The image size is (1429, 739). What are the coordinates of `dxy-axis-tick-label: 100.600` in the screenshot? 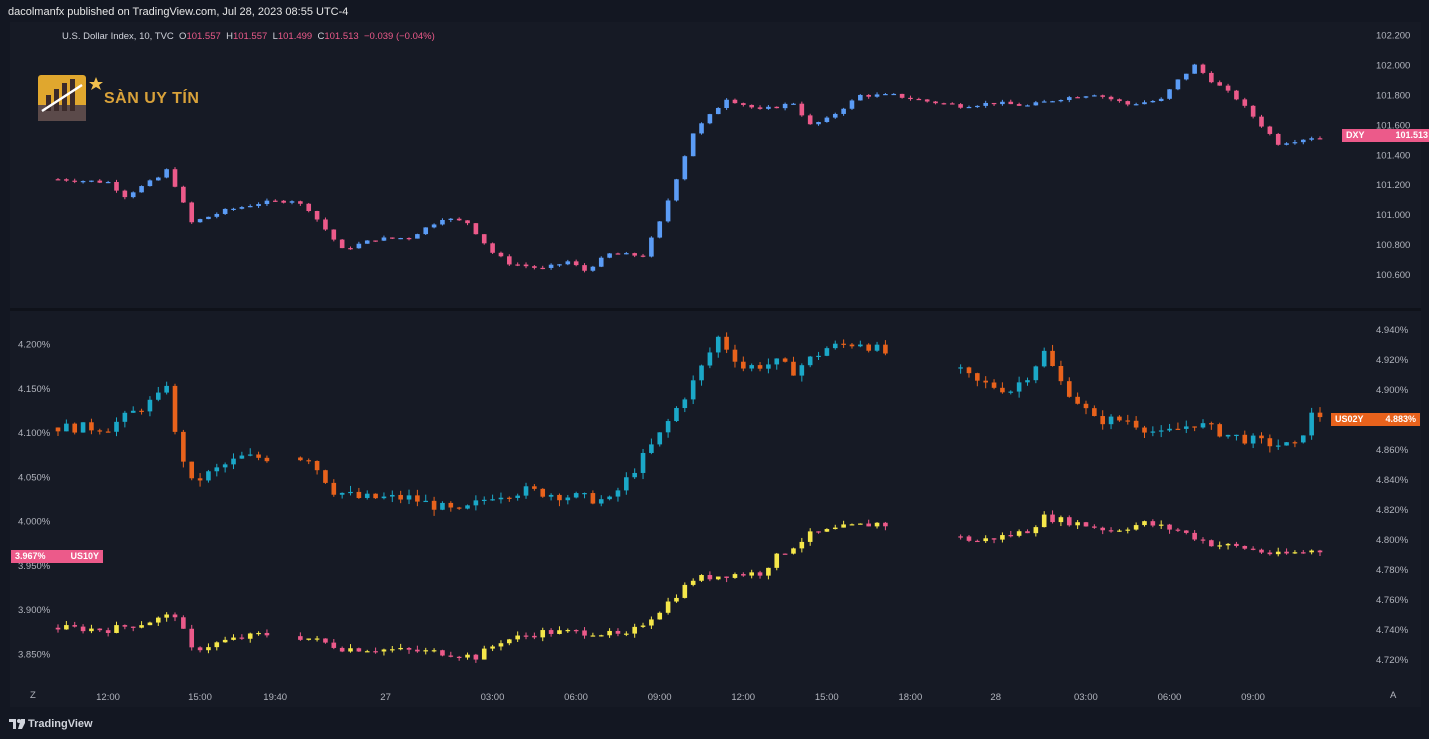 It's located at (1393, 275).